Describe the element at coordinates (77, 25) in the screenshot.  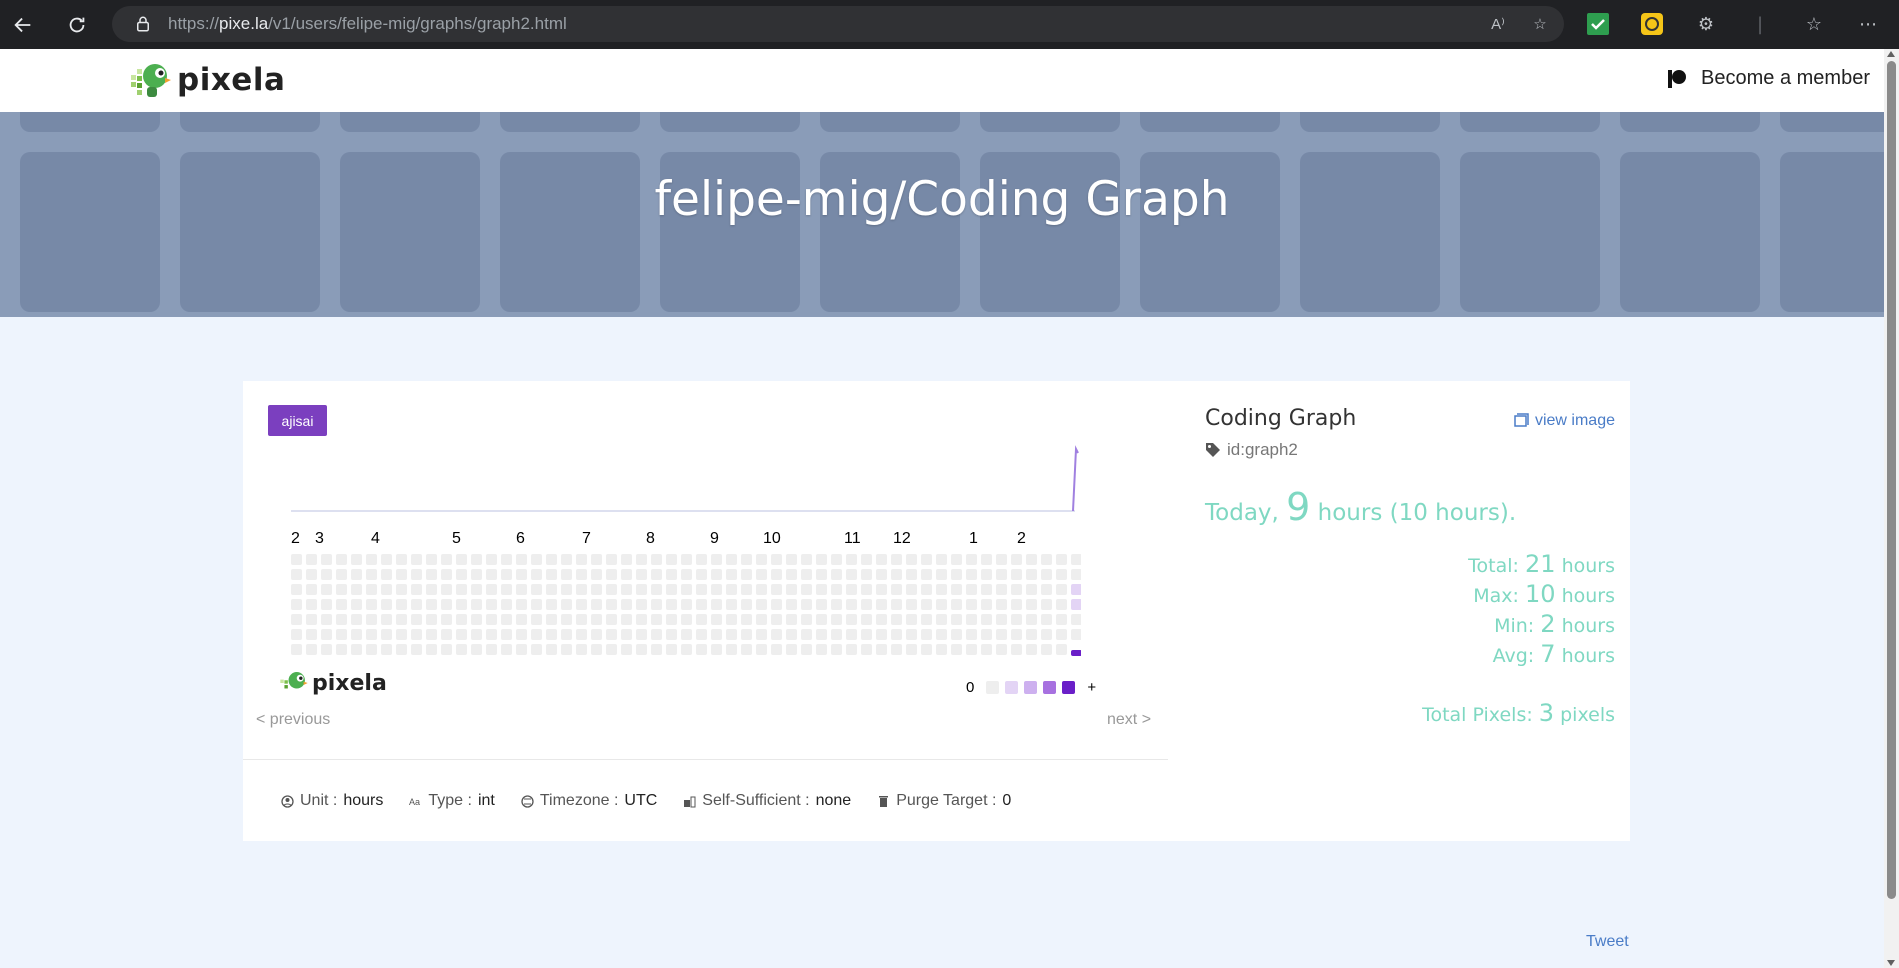
I see `refresh-button` at that location.